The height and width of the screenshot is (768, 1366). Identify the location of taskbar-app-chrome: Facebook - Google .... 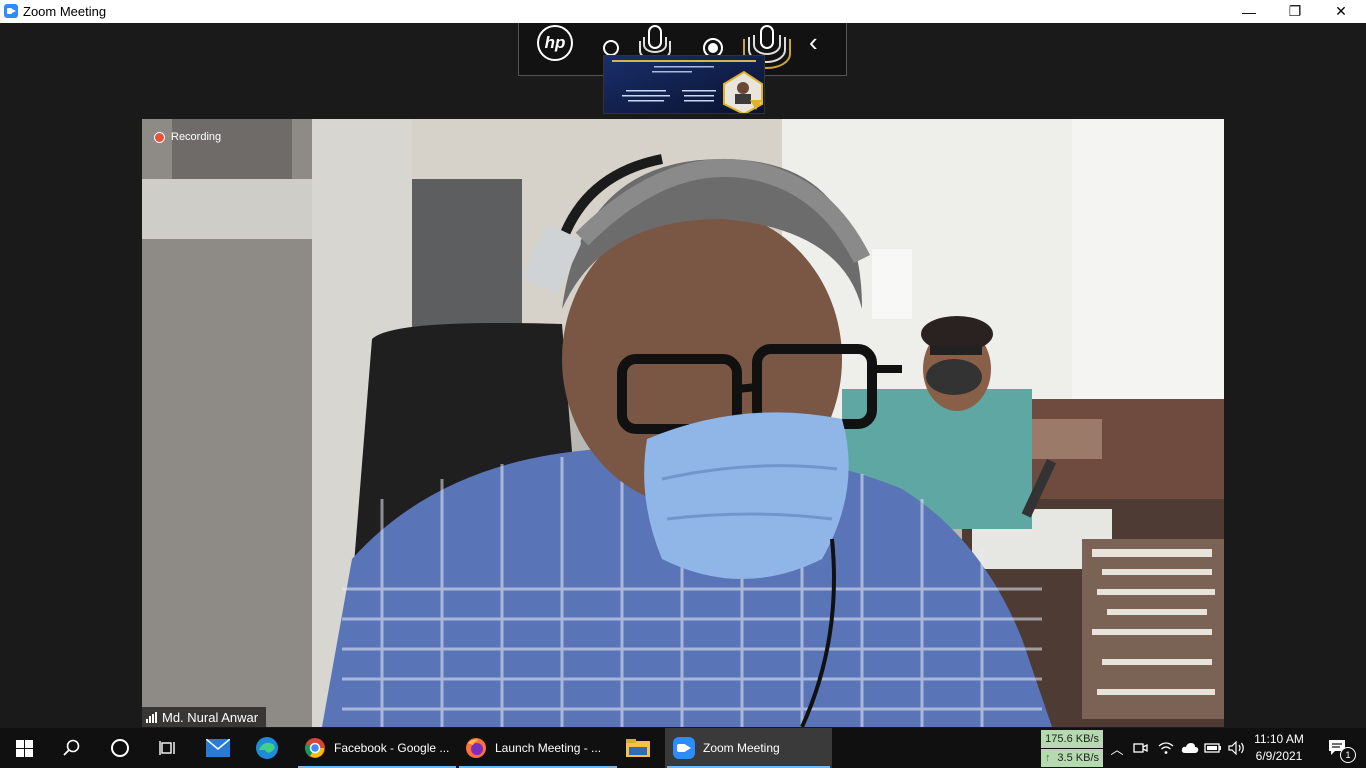
(377, 748).